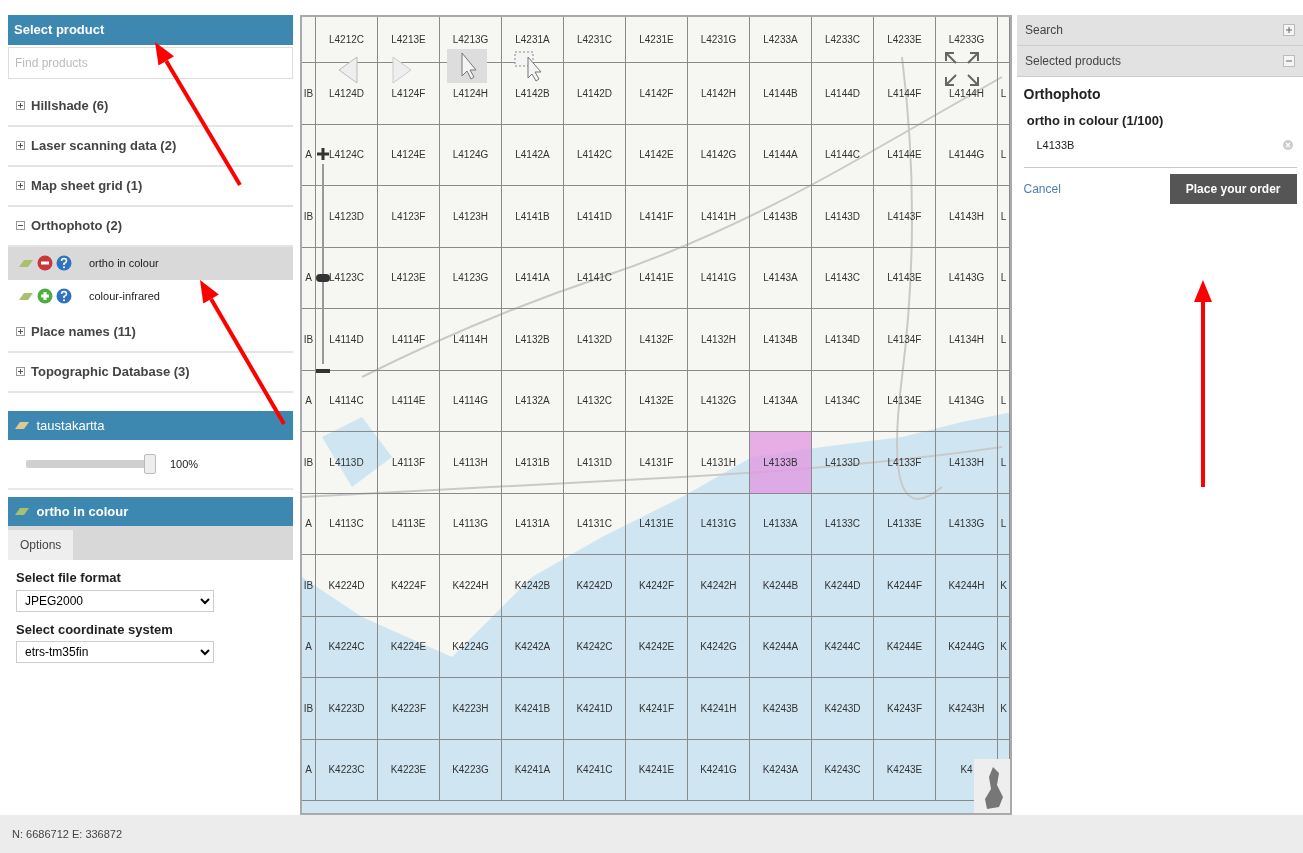 The height and width of the screenshot is (853, 1303). I want to click on map-sheet-cell: K4242G, so click(718, 647).